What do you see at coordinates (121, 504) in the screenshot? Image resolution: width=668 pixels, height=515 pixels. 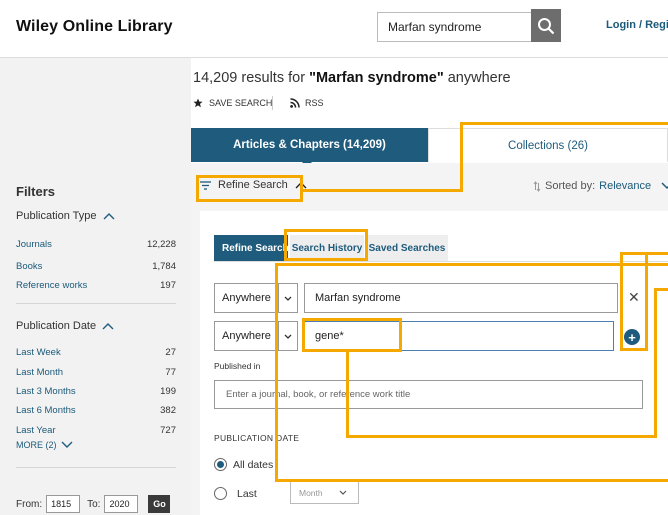 I see `to-year-input: 2020` at bounding box center [121, 504].